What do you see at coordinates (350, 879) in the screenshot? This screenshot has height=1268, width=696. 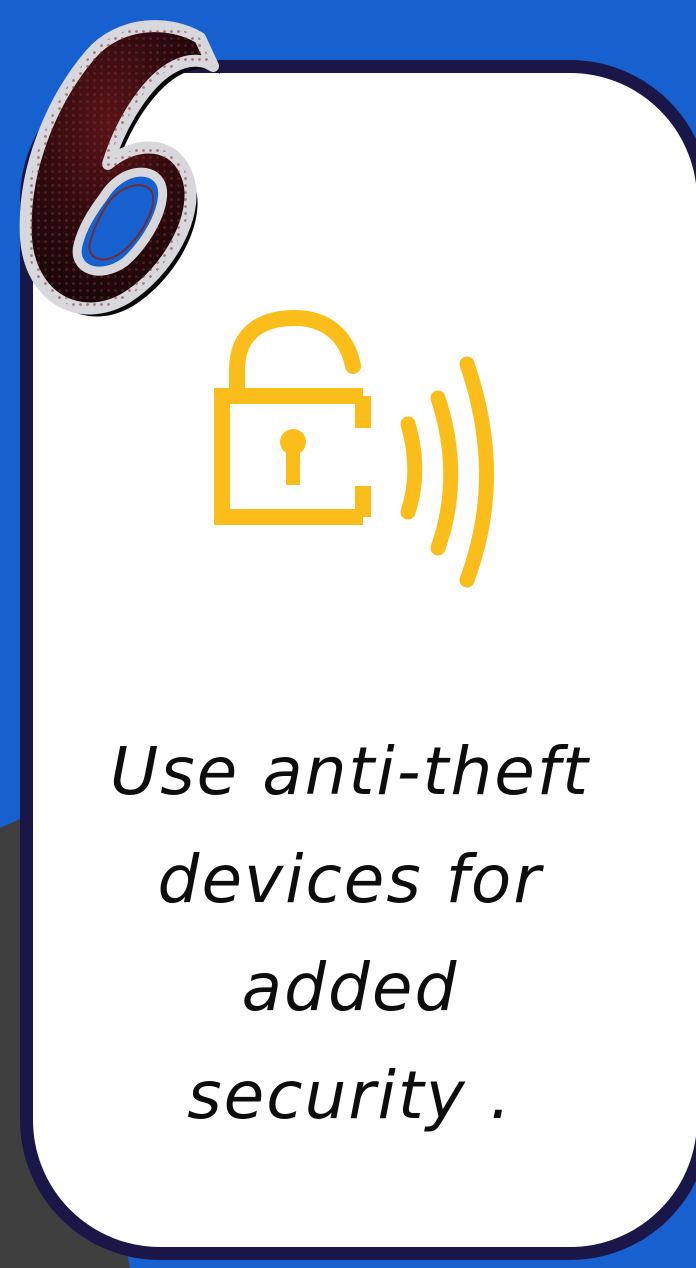 I see `caption-line: devices for` at bounding box center [350, 879].